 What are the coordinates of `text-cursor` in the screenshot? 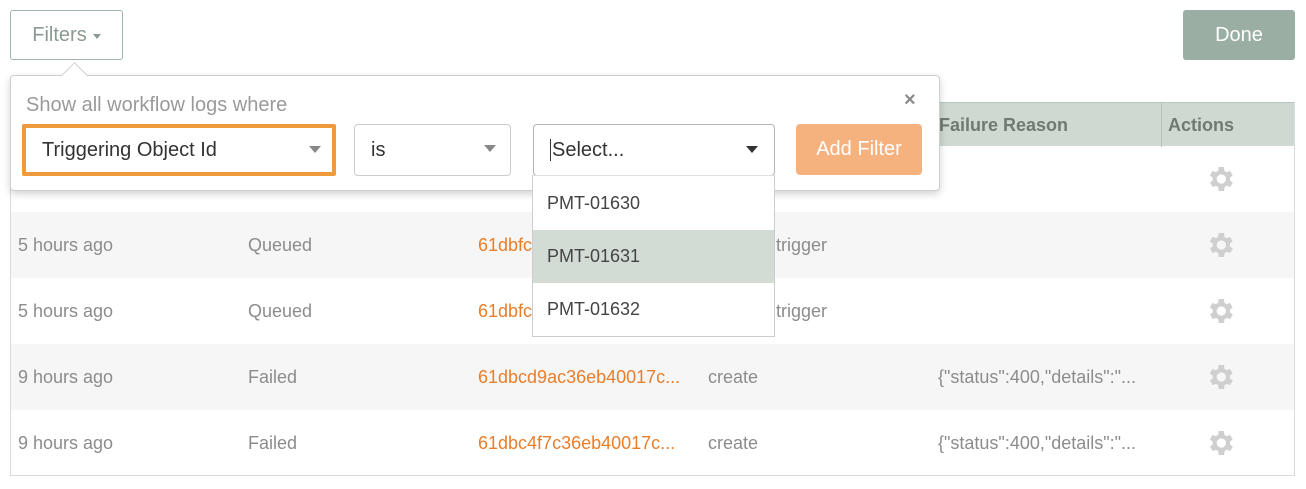 It's located at (550, 150).